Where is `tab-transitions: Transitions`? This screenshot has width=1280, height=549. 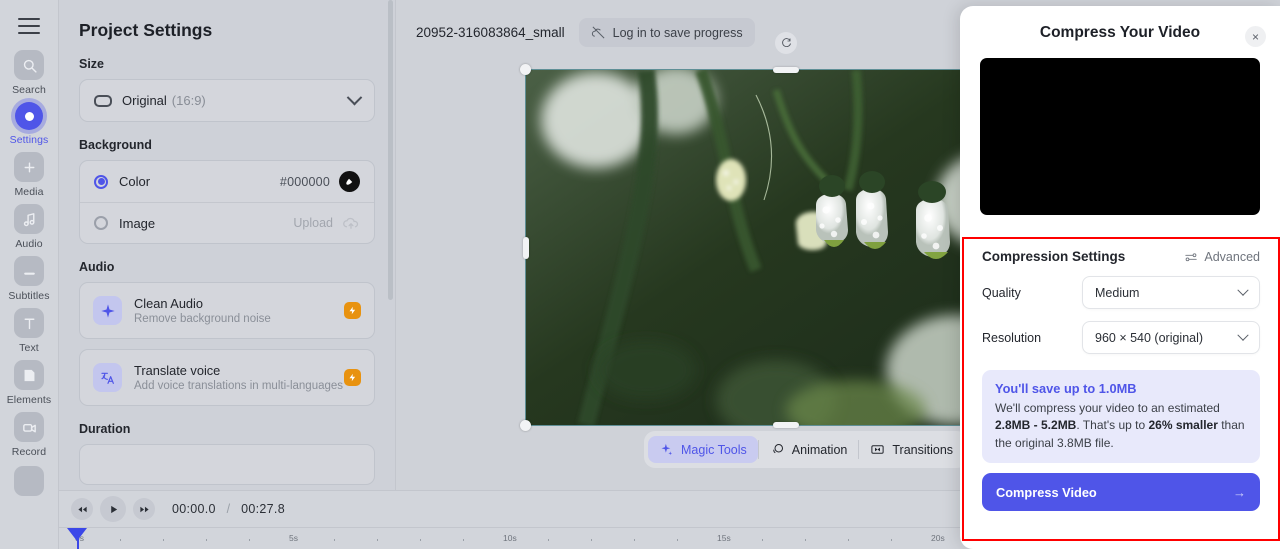 tab-transitions: Transitions is located at coordinates (911, 449).